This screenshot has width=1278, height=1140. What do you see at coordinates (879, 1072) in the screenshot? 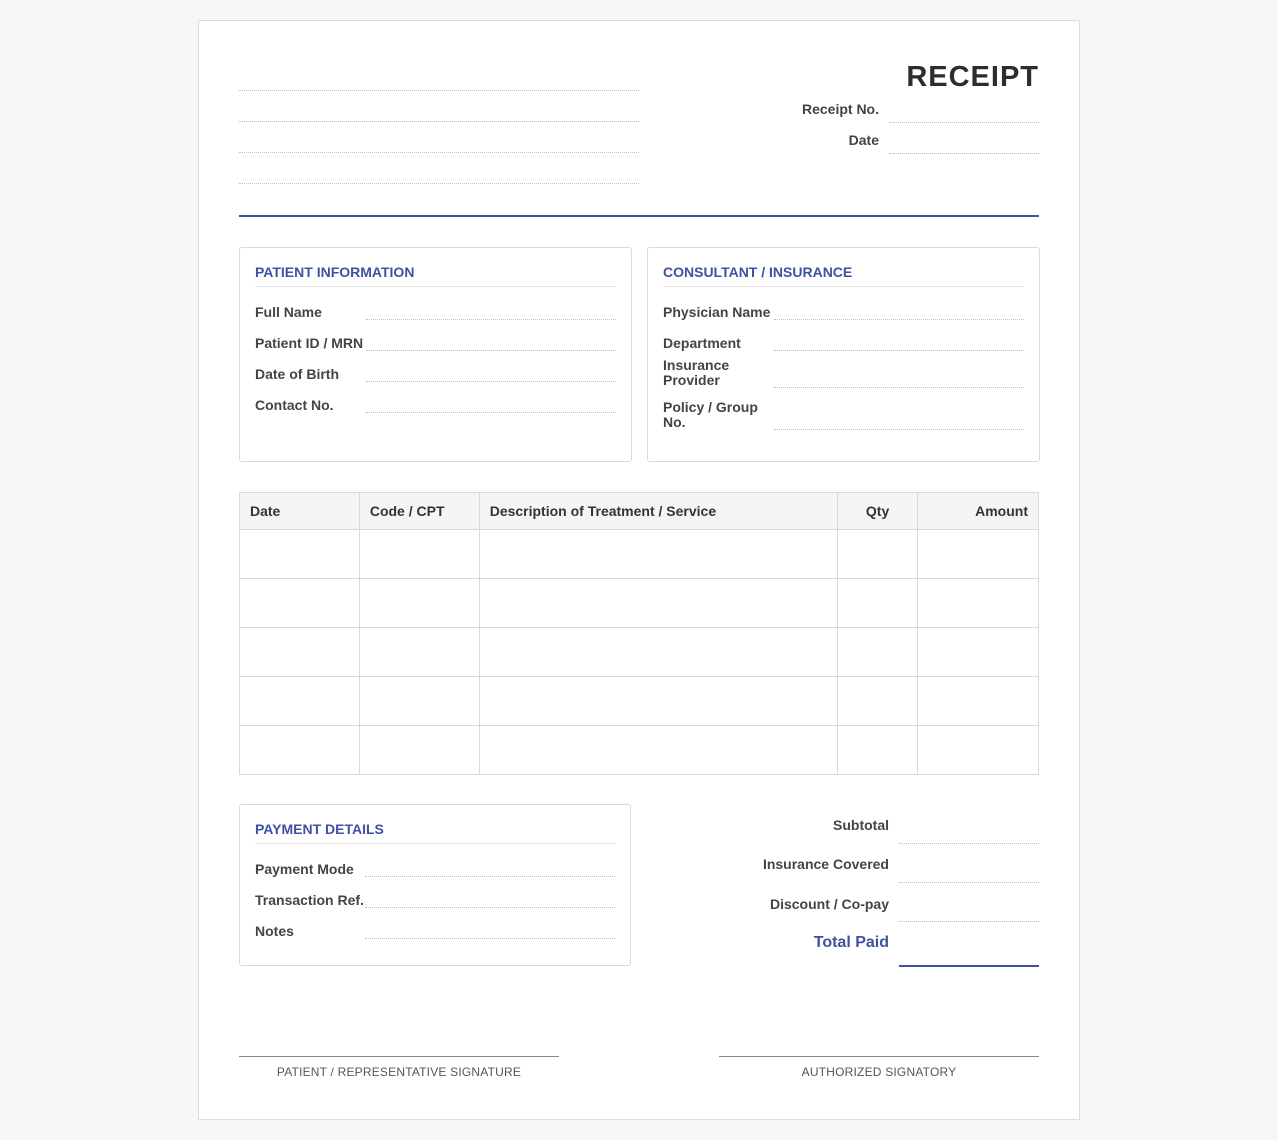
I see `authorized-signature-label: AUTHORIZED SIGNATORY` at bounding box center [879, 1072].